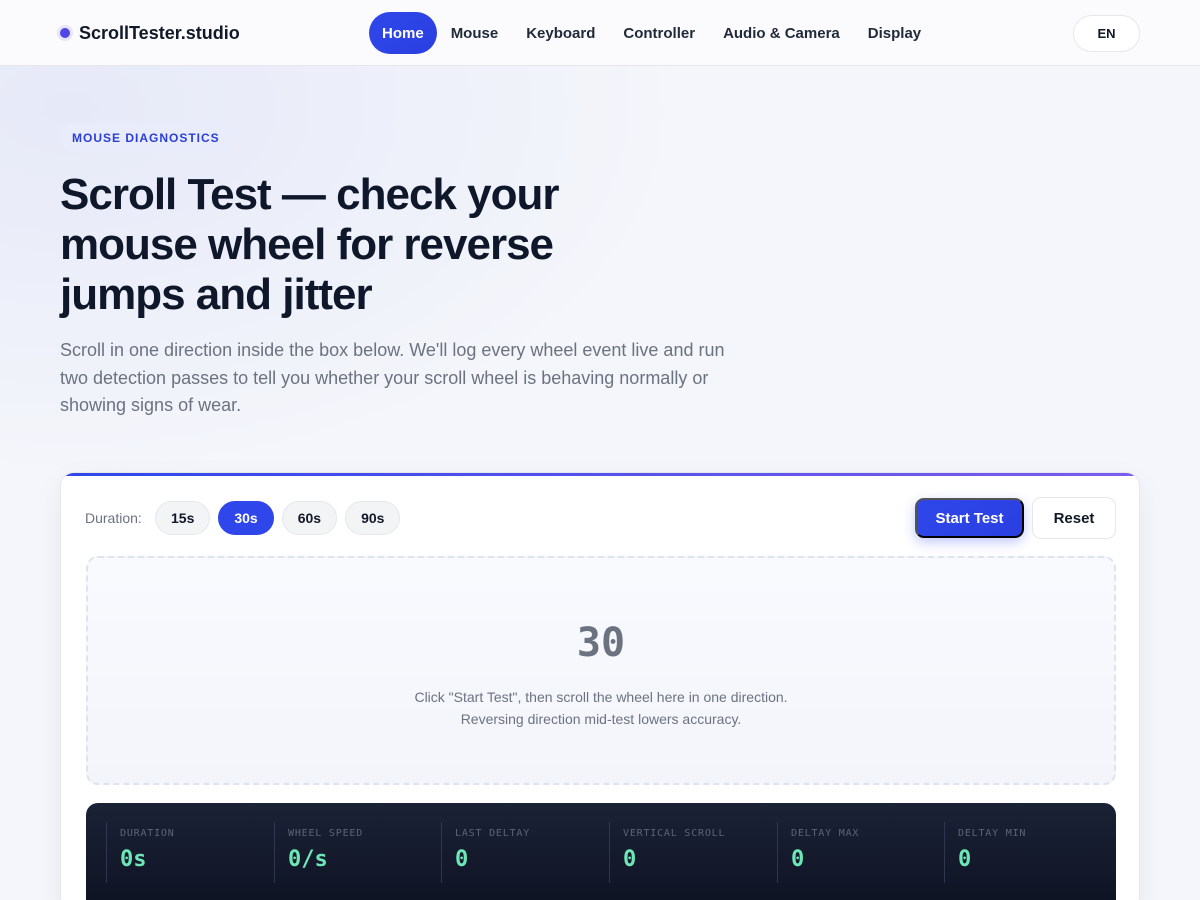 This screenshot has width=1200, height=900. I want to click on stat-label: DURATION, so click(147, 833).